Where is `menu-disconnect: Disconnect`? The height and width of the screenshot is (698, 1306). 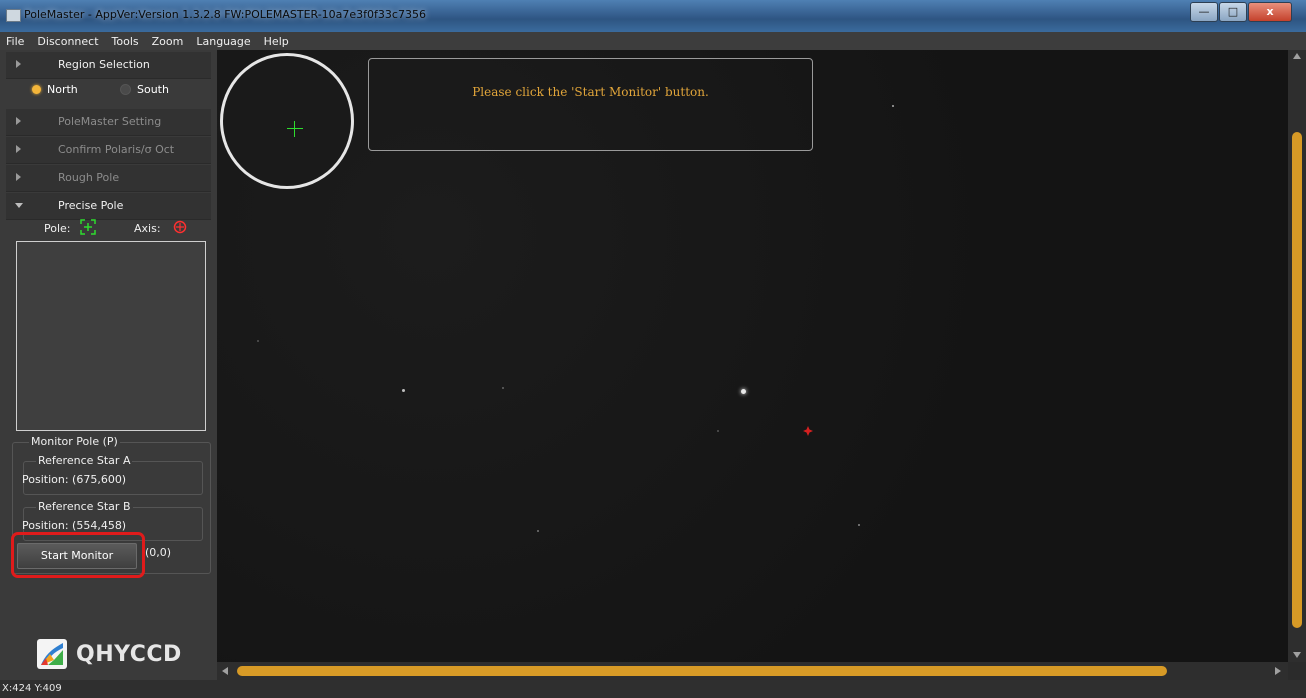
menu-disconnect: Disconnect is located at coordinates (68, 41).